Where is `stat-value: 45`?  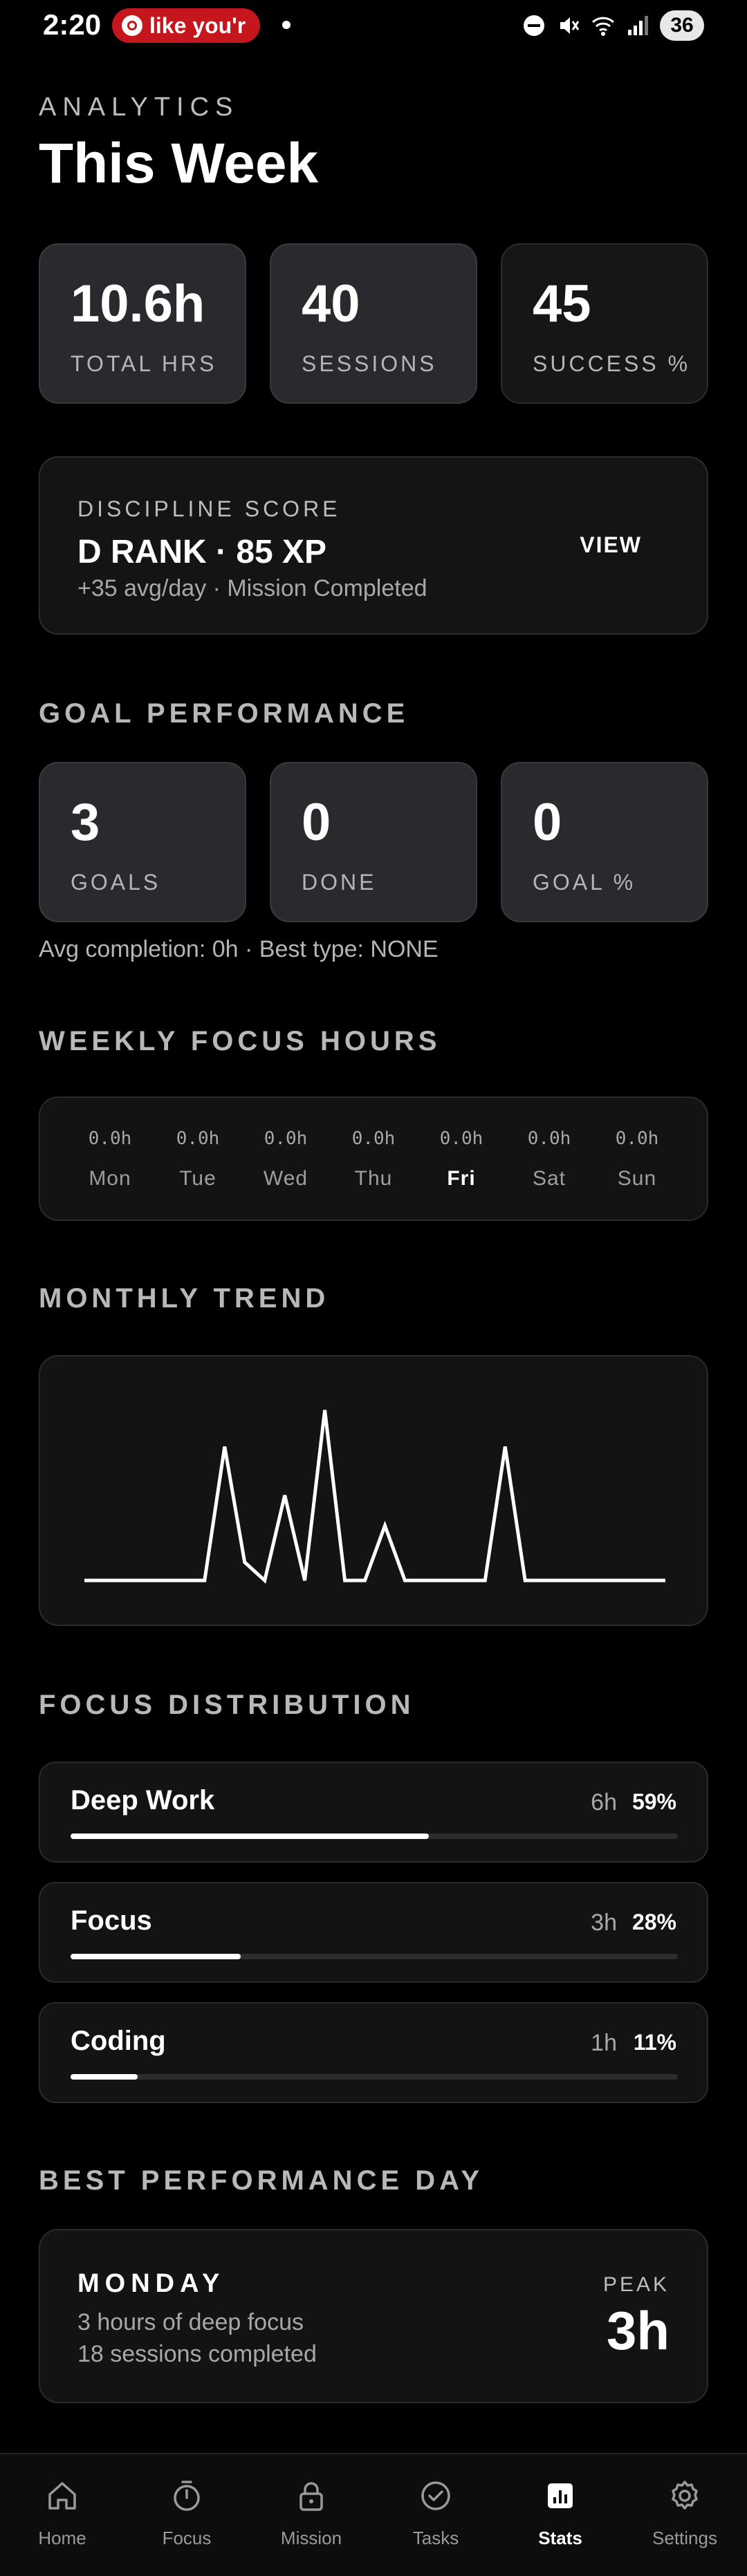
stat-value: 45 is located at coordinates (562, 303).